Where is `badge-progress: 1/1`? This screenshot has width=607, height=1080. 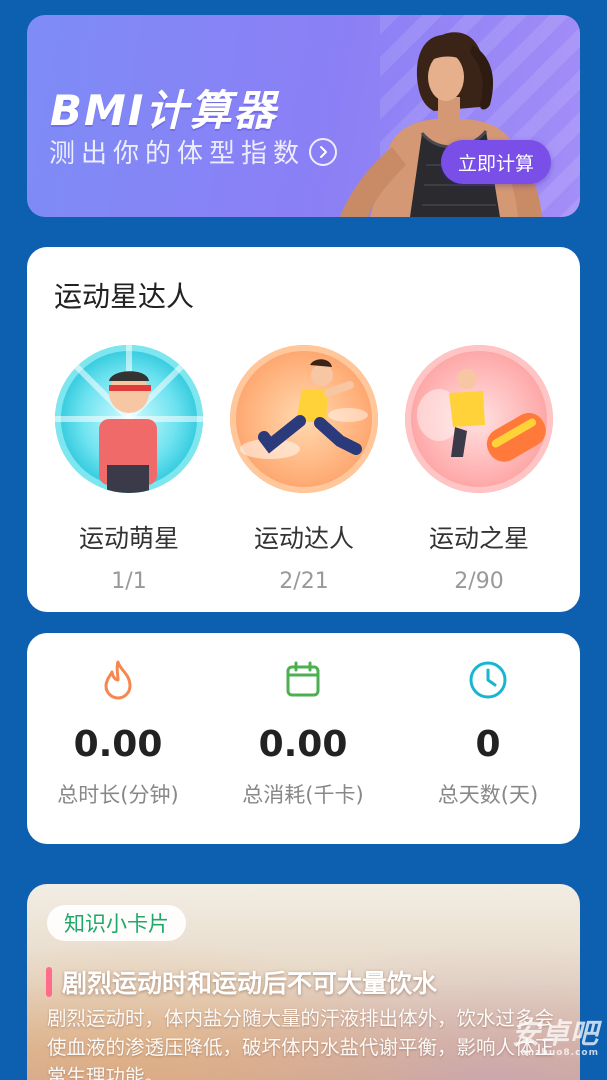
badge-progress: 1/1 is located at coordinates (129, 581).